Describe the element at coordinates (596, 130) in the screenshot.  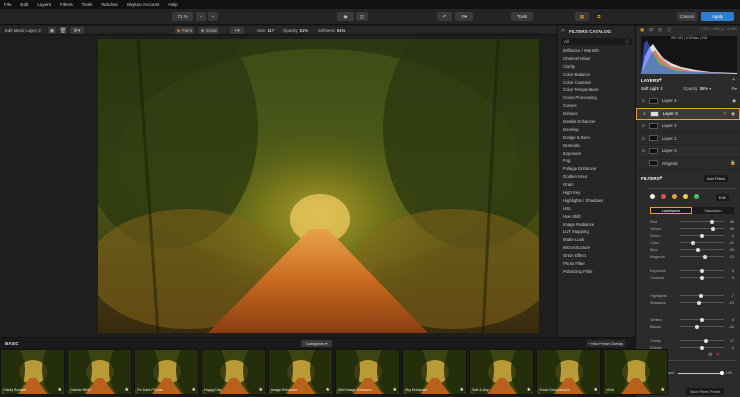
I see `catalog-item: Develop` at that location.